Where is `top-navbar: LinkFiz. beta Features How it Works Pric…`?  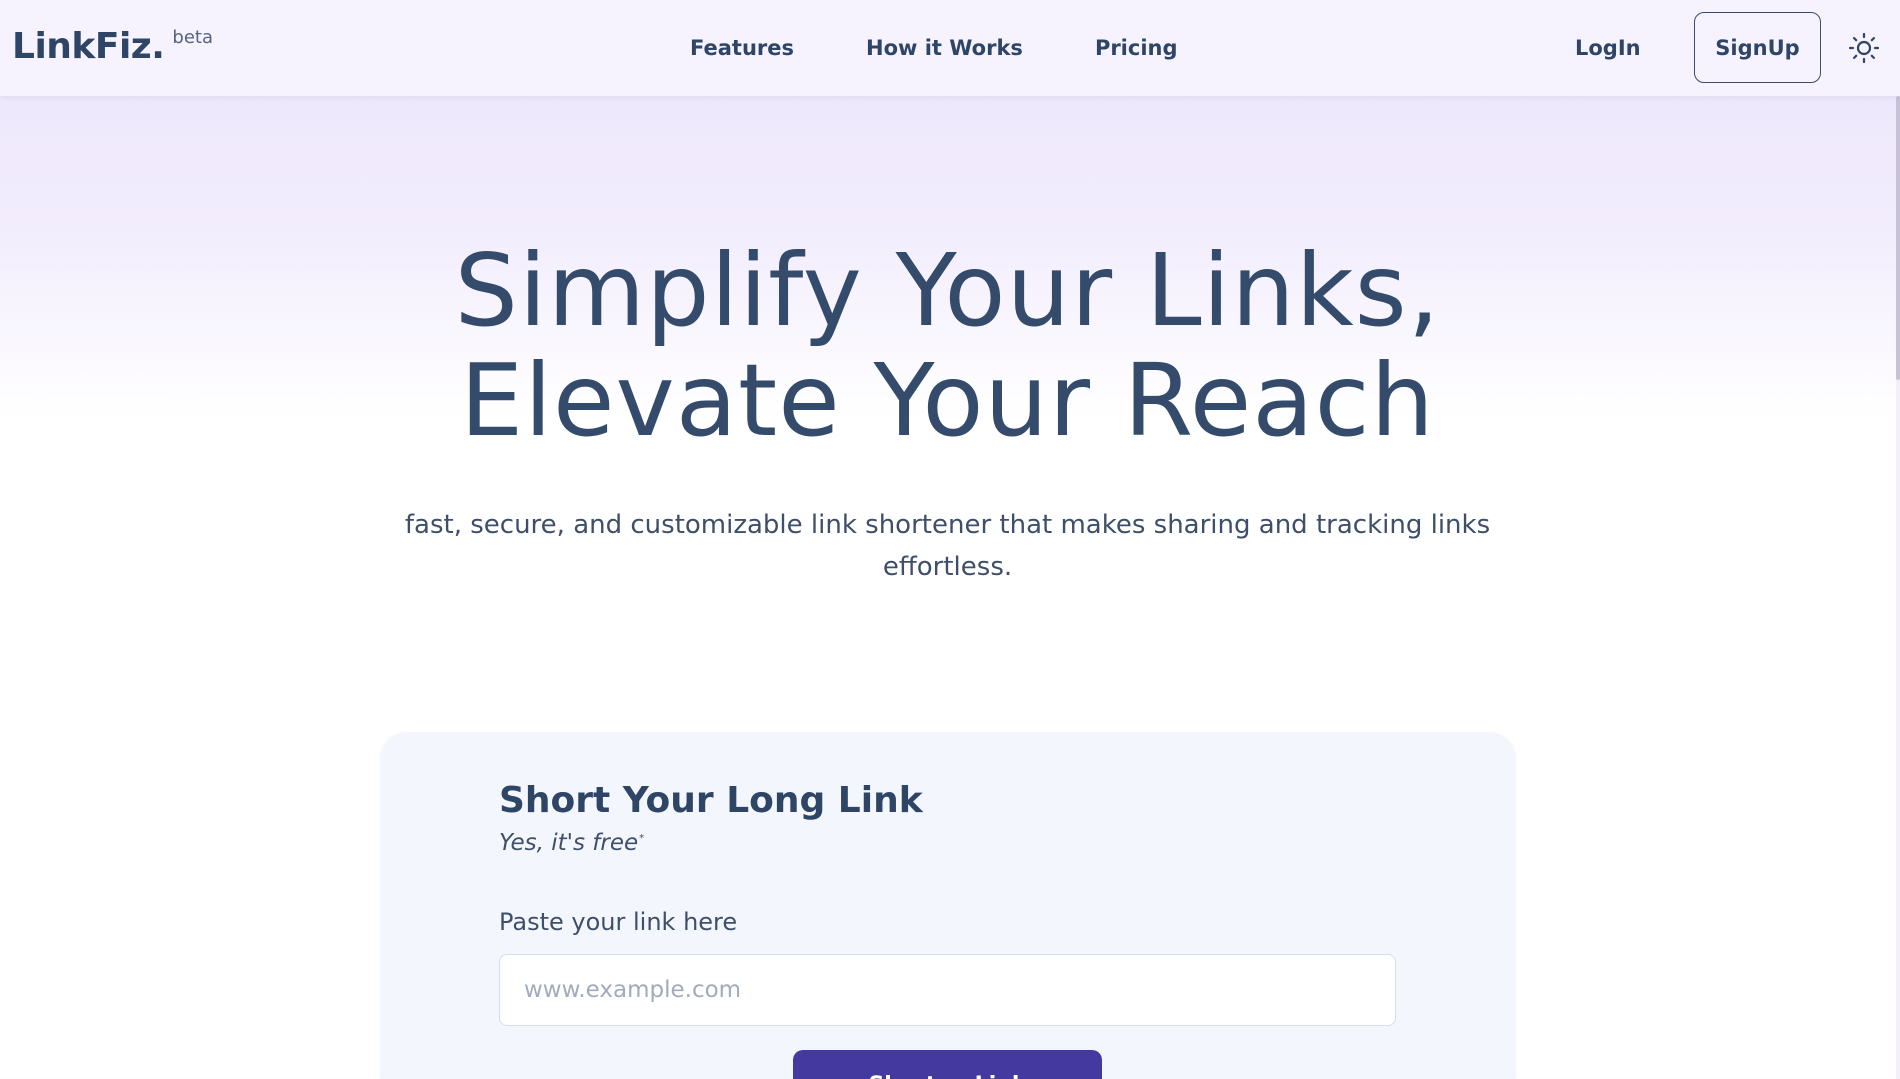
top-navbar: LinkFiz. beta Features How it Works Pric… is located at coordinates (950, 48).